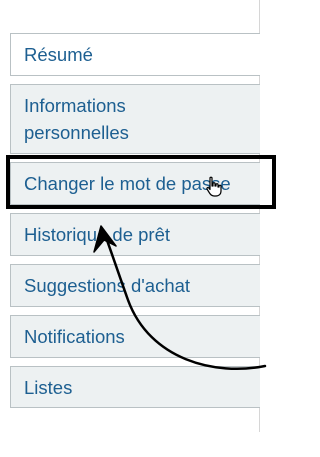  Describe the element at coordinates (58, 54) in the screenshot. I see `sidebar-item-label: Résumé` at that location.